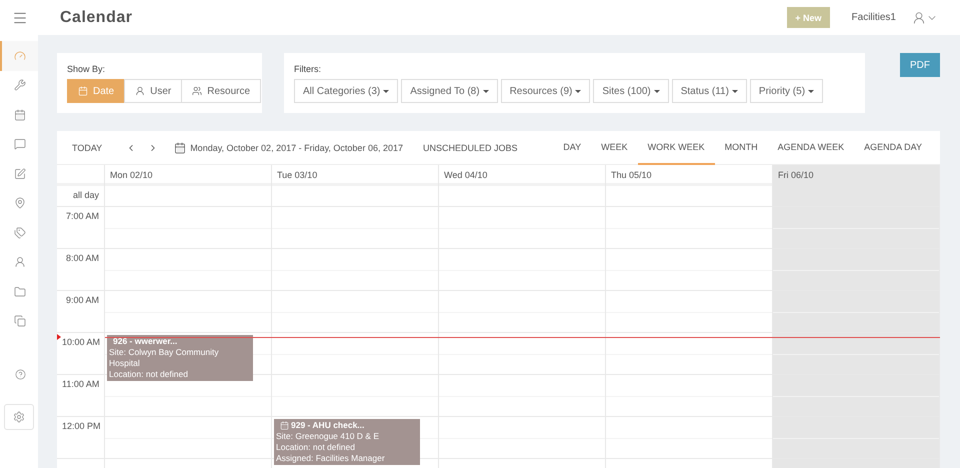 The image size is (960, 468). I want to click on show-by-option: User, so click(153, 91).